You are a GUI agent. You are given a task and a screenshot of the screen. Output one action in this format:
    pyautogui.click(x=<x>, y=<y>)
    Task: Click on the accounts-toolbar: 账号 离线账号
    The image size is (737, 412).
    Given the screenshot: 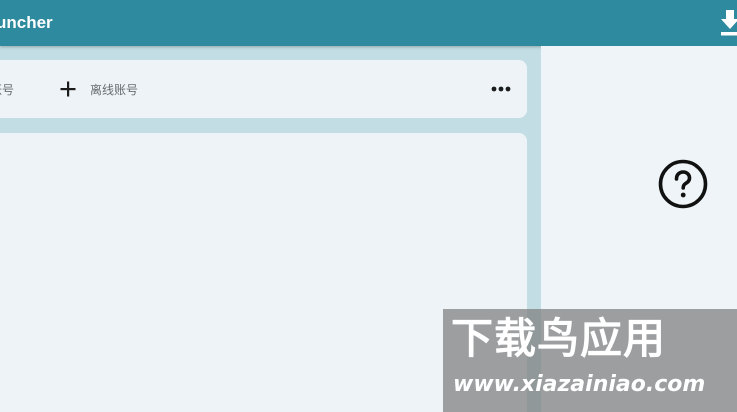 What is the action you would take?
    pyautogui.click(x=263, y=89)
    